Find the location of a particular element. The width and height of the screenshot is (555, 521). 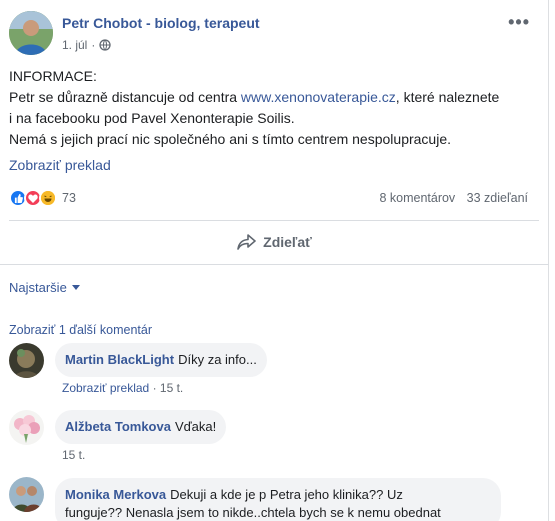

commenter-name: Monika Merkova is located at coordinates (115, 494).